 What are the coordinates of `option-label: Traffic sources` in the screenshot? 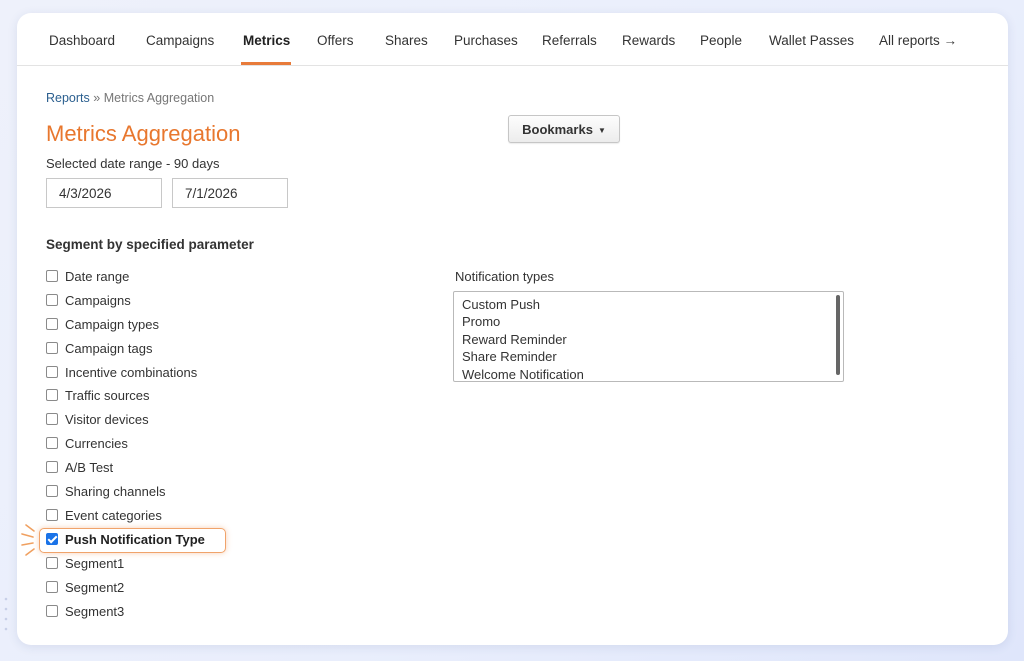 It's located at (107, 395).